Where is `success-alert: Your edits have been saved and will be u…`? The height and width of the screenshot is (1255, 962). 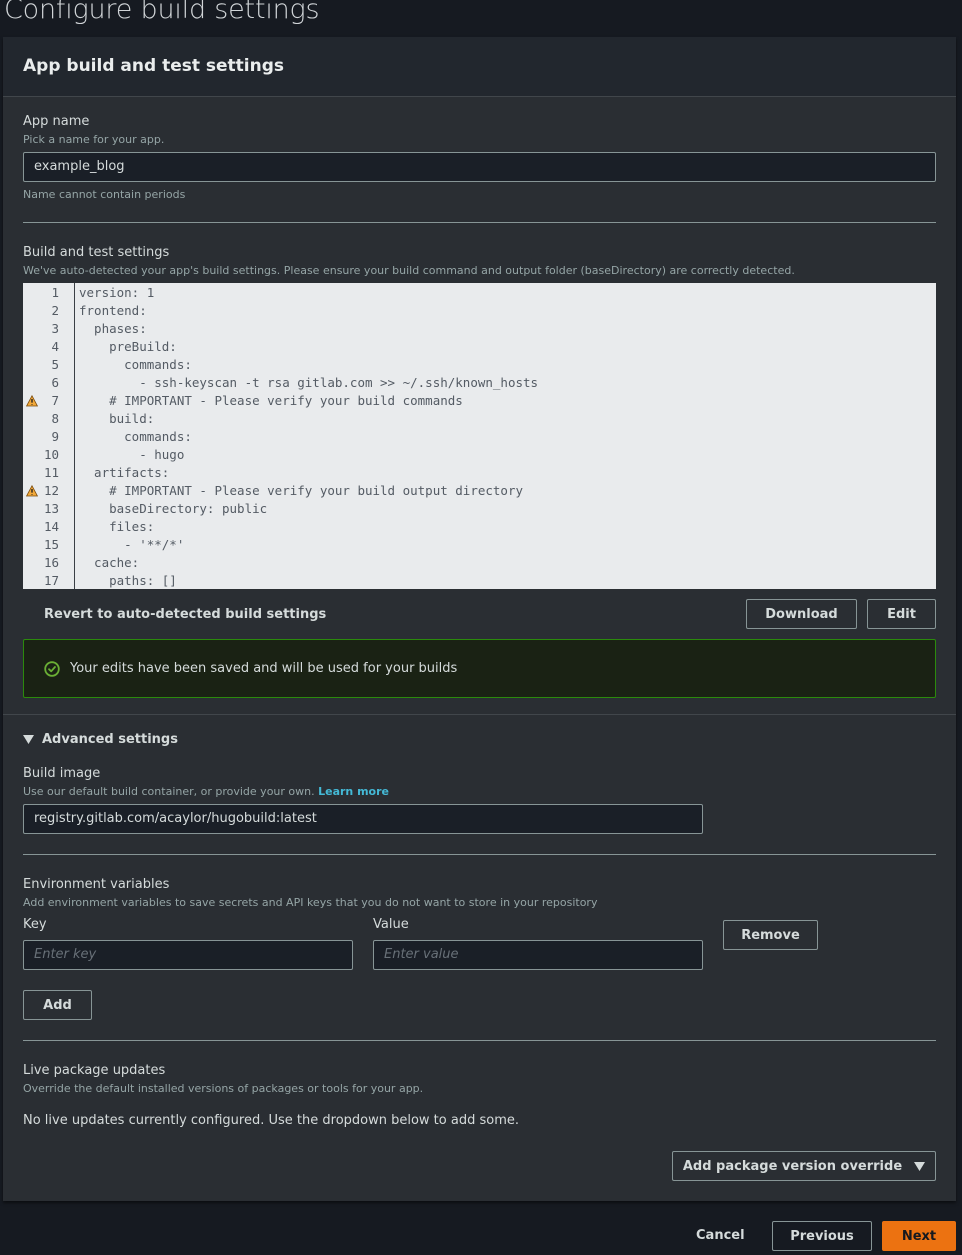 success-alert: Your edits have been saved and will be u… is located at coordinates (479, 668).